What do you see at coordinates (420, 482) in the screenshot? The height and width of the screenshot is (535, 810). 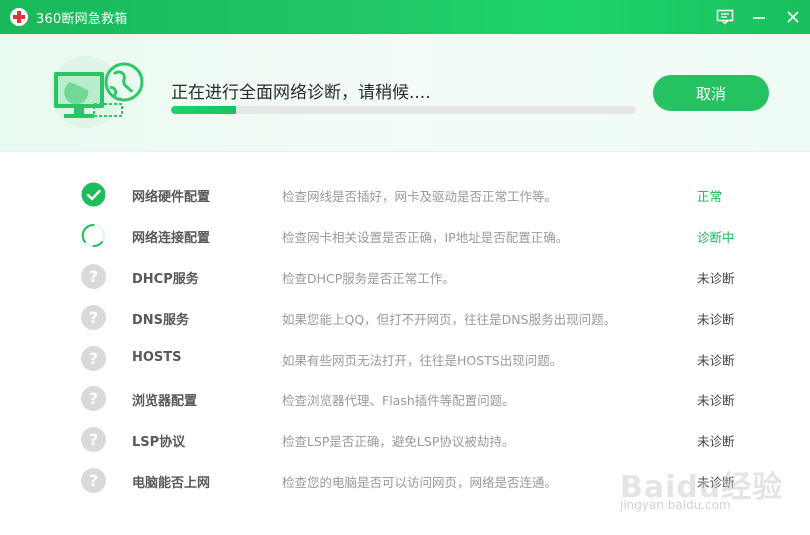 I see `check-description: 检查您的电脑是否可以访问网页，网络是否连通。` at bounding box center [420, 482].